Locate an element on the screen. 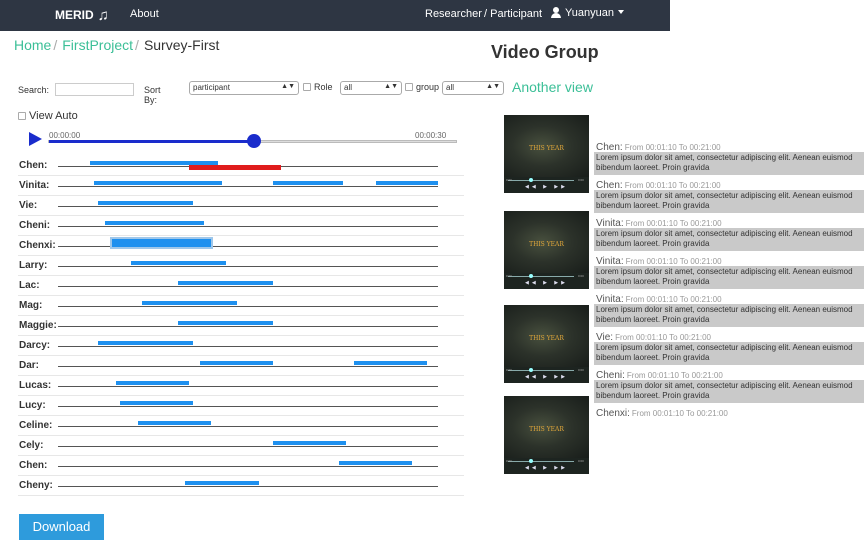 Image resolution: width=864 pixels, height=547 pixels. nav-about-link: About is located at coordinates (144, 14).